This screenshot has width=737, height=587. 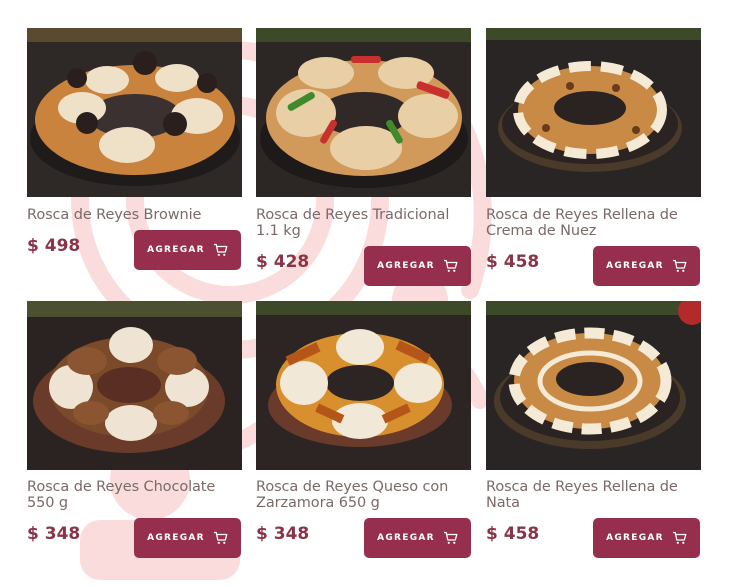 What do you see at coordinates (134, 215) in the screenshot?
I see `product-name: Rosca de Reyes Brownie` at bounding box center [134, 215].